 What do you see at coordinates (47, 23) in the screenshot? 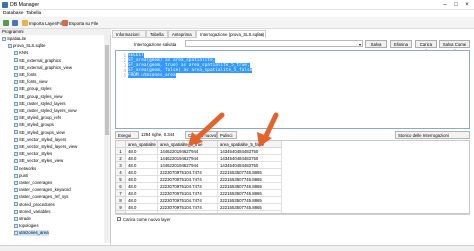
I see `import-label: Importa Layer/File` at bounding box center [47, 23].